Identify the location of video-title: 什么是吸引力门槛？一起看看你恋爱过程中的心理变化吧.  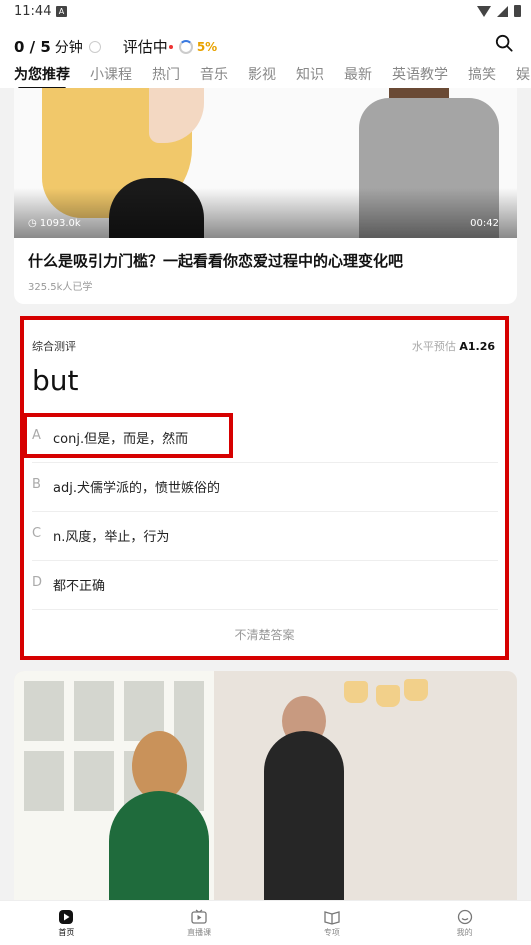
(215, 260).